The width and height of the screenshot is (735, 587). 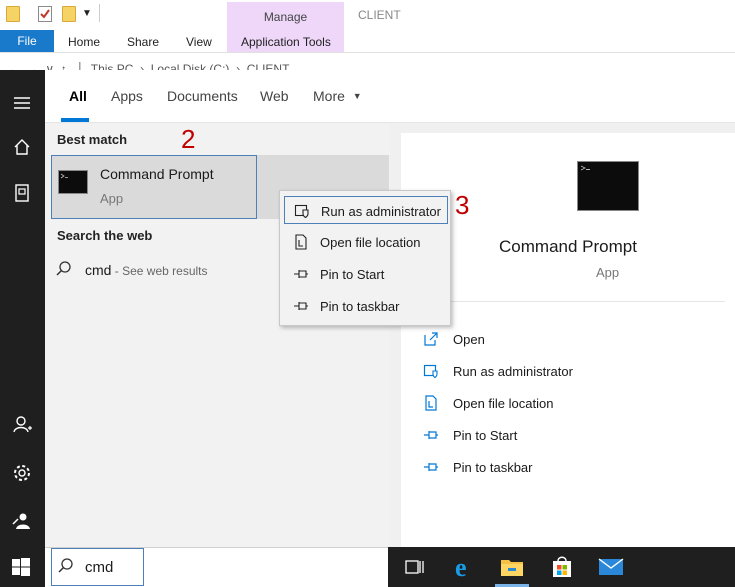 I want to click on context-pin-to-taskbar-label: Pin to taskbar, so click(x=360, y=306).